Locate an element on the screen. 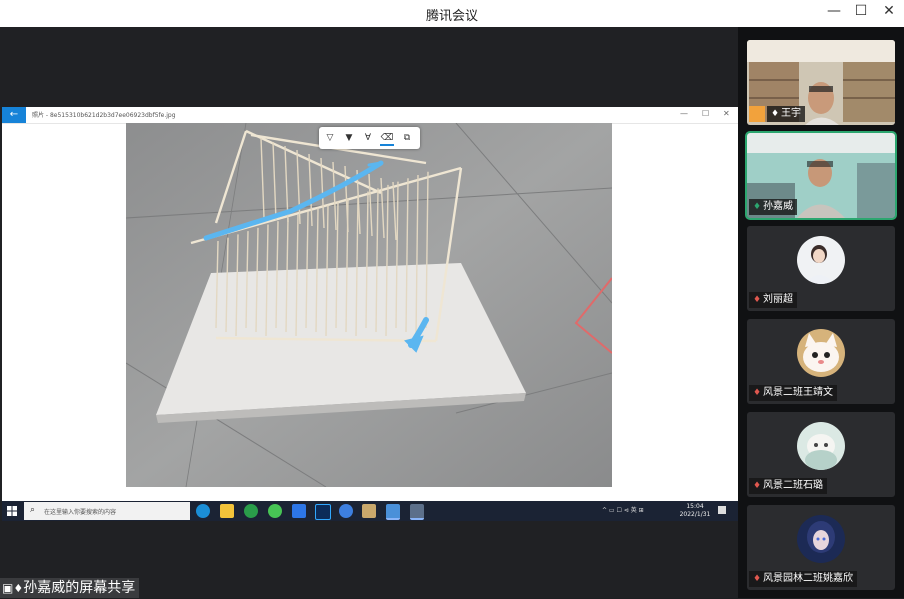 This screenshot has height=599, width=904. annotation-toolbar: ▽ ▼ ∀ ⌫ ⧉ is located at coordinates (369, 138).